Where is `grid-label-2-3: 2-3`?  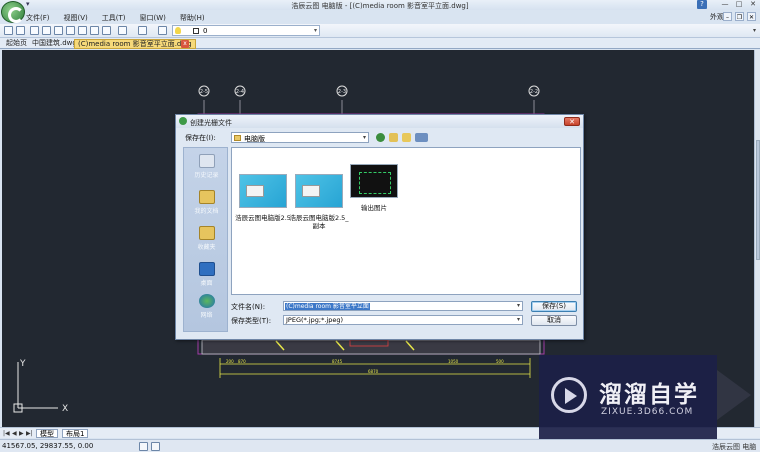 grid-label-2-3: 2-3 is located at coordinates (342, 92).